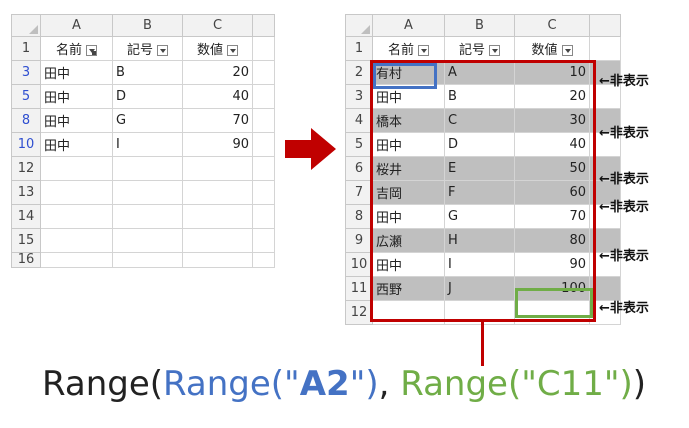 This screenshot has width=689, height=428. What do you see at coordinates (359, 288) in the screenshot?
I see `row-header: 11` at bounding box center [359, 288].